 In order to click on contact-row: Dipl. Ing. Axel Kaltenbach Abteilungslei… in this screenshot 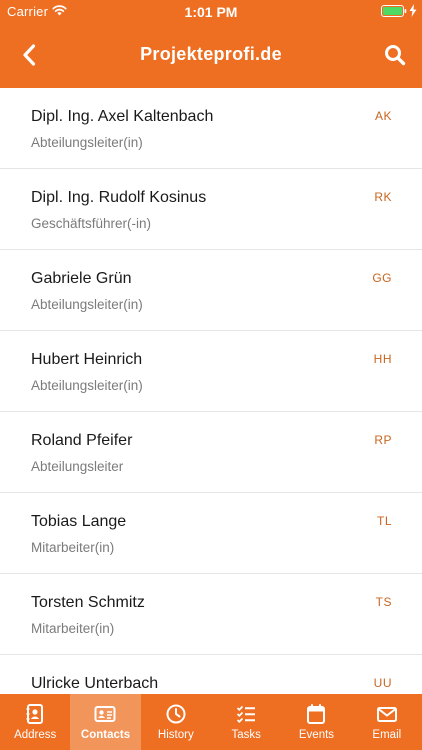, I will do `click(211, 128)`.